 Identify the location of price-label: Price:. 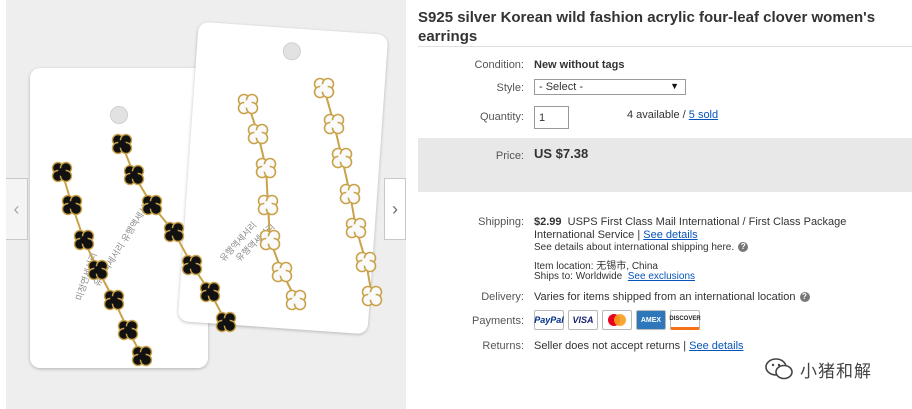
(509, 156).